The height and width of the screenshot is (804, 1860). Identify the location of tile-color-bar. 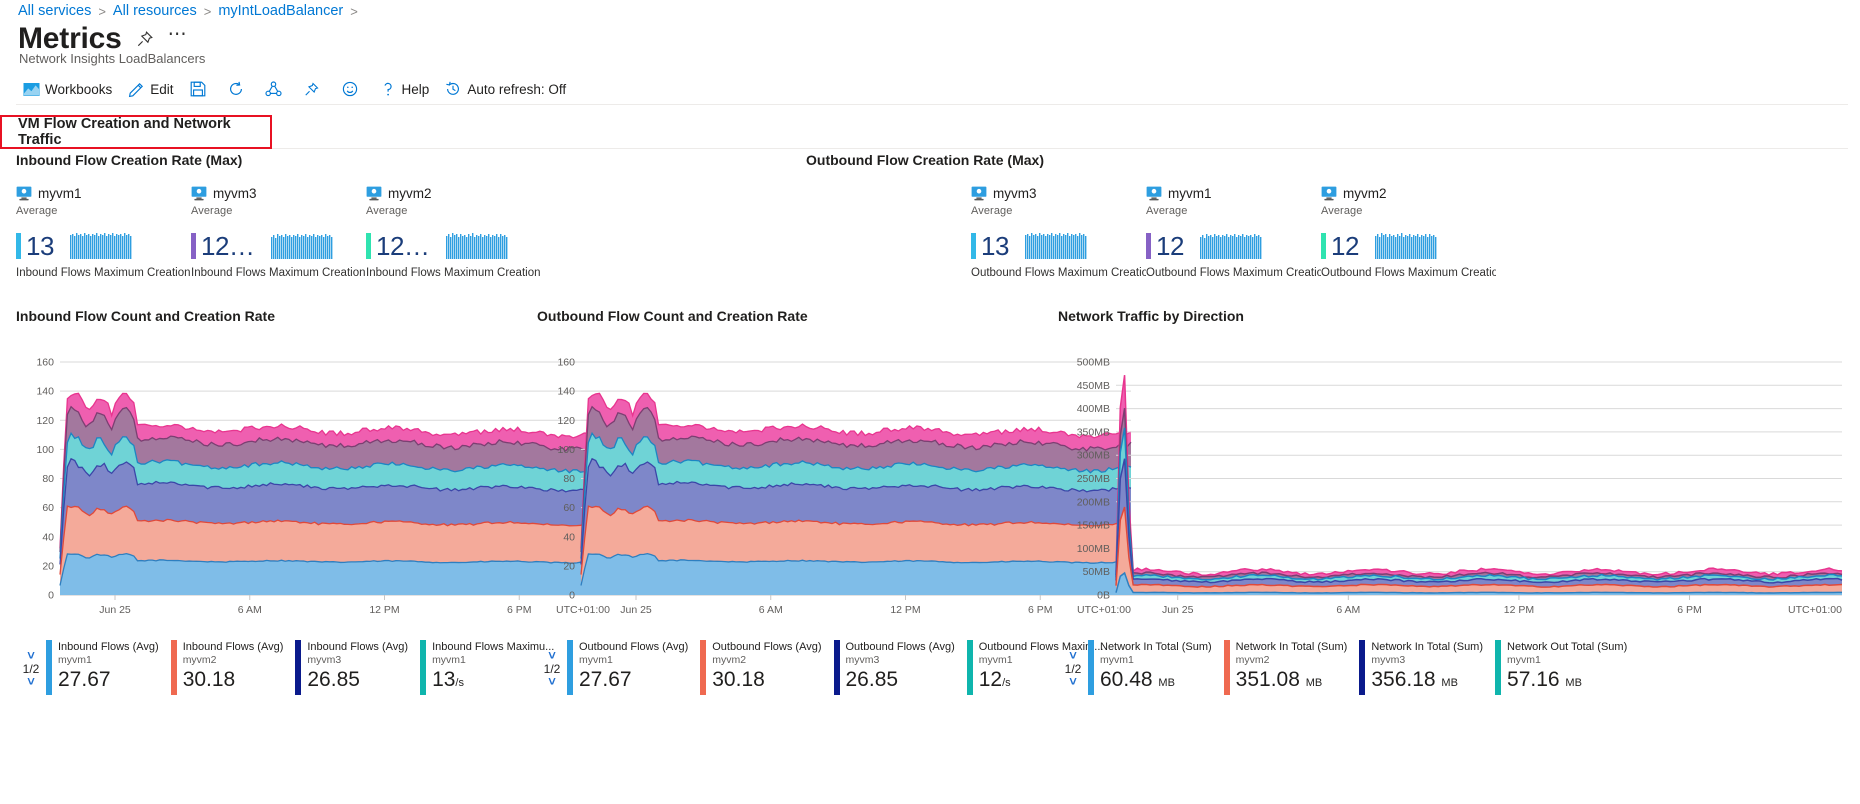
(1323, 246).